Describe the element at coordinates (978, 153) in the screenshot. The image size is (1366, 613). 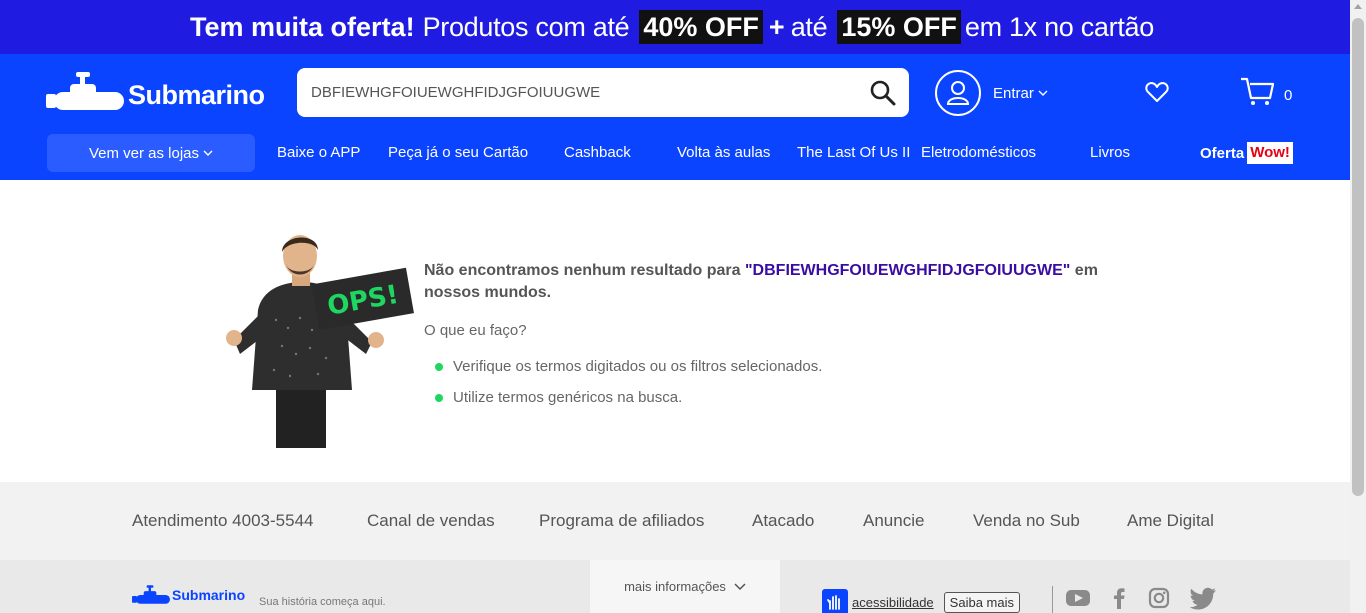
I see `nav-item-eletrodomesticos: Eletrodomésticos` at that location.